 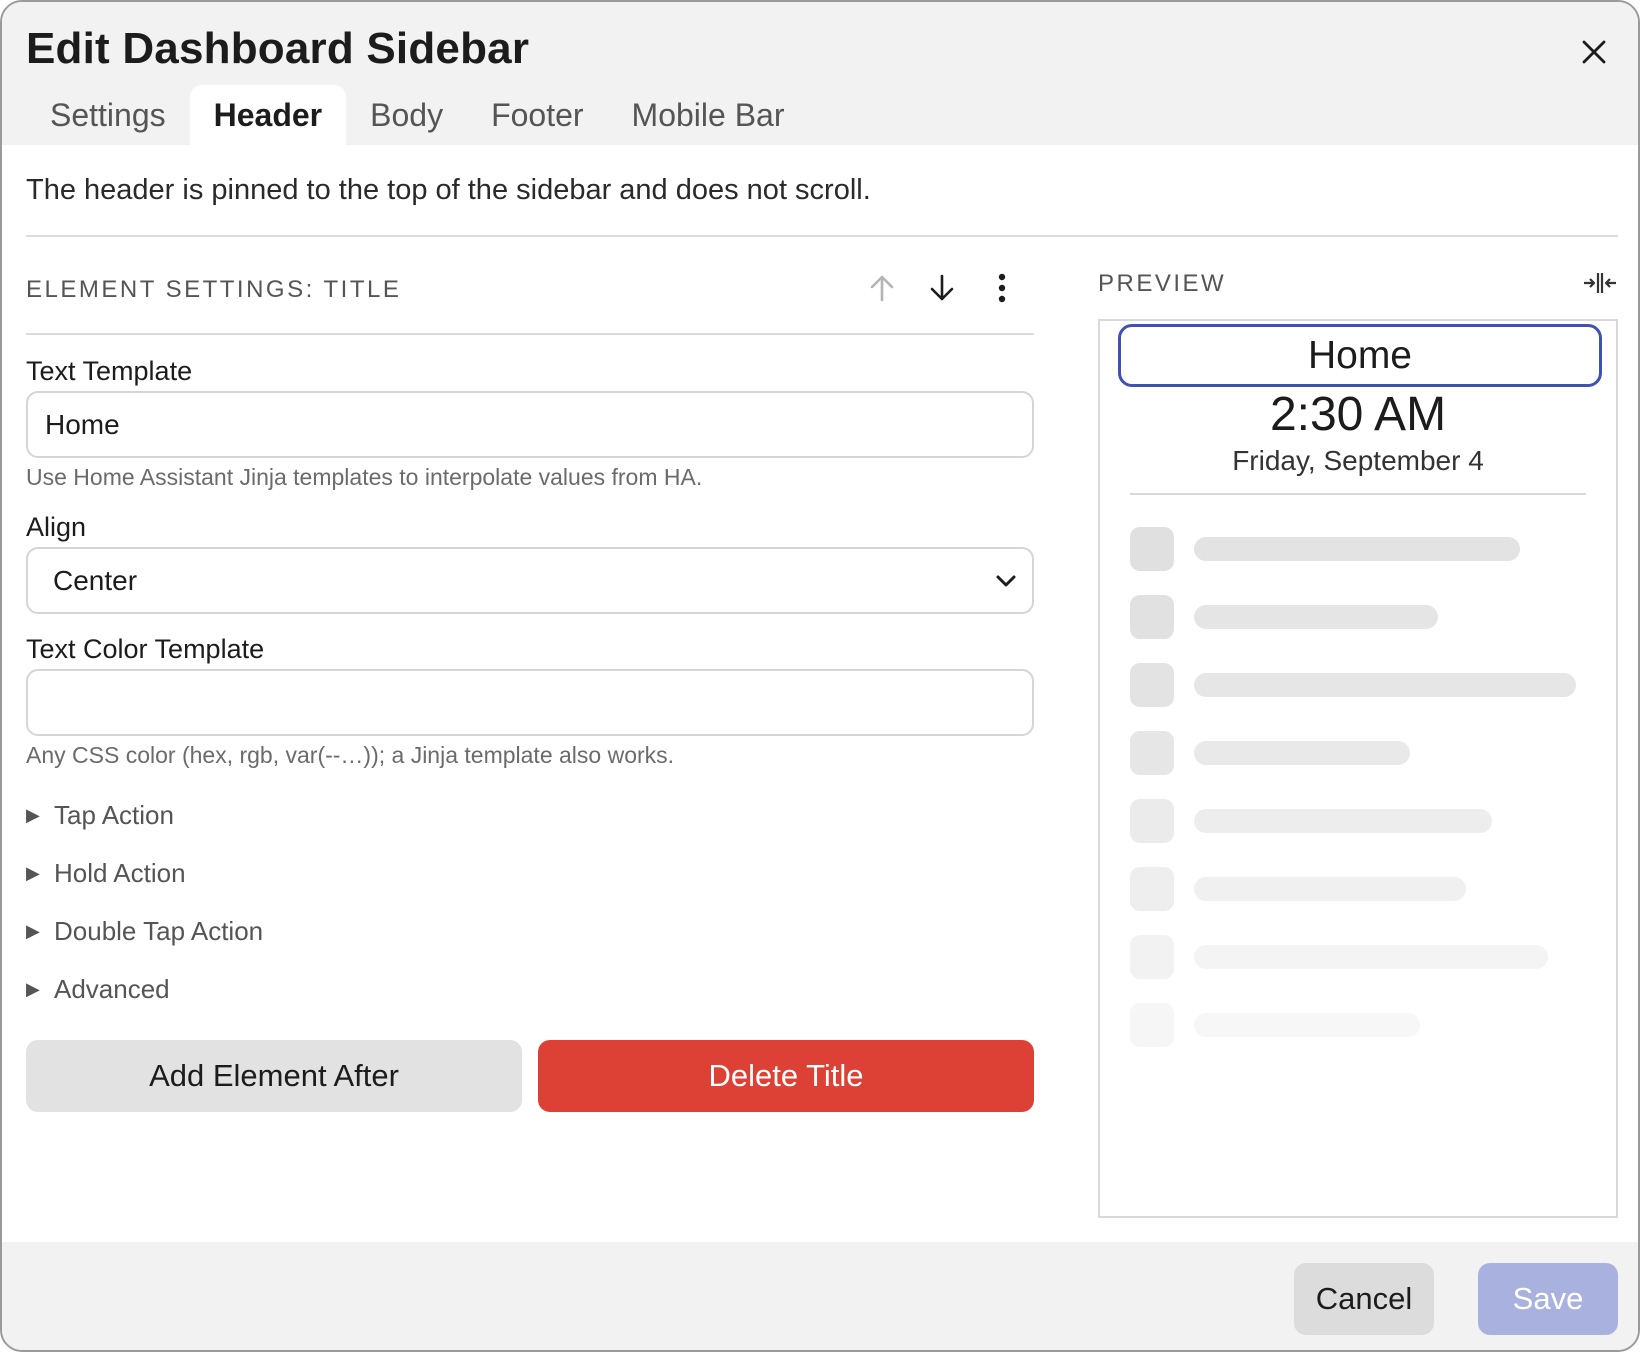 I want to click on text-template-label: Text Template, so click(x=109, y=371).